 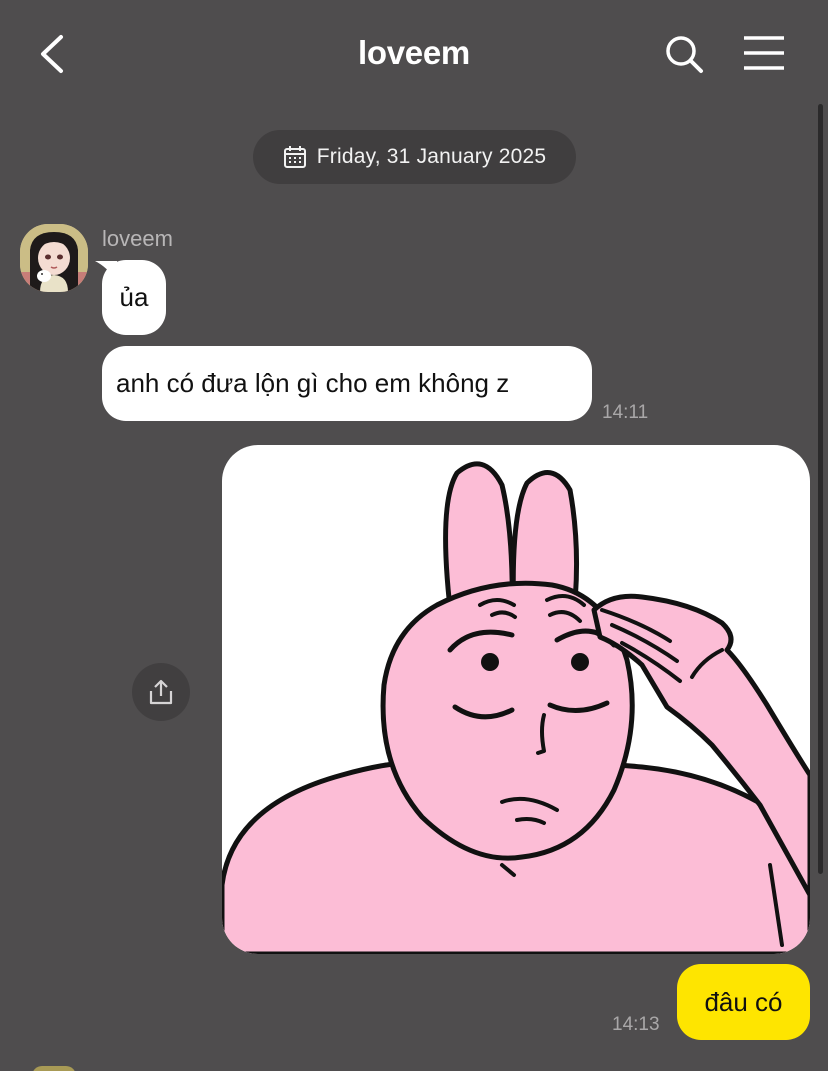 I want to click on outgoing-message-bubble: đâu có, so click(x=743, y=1002).